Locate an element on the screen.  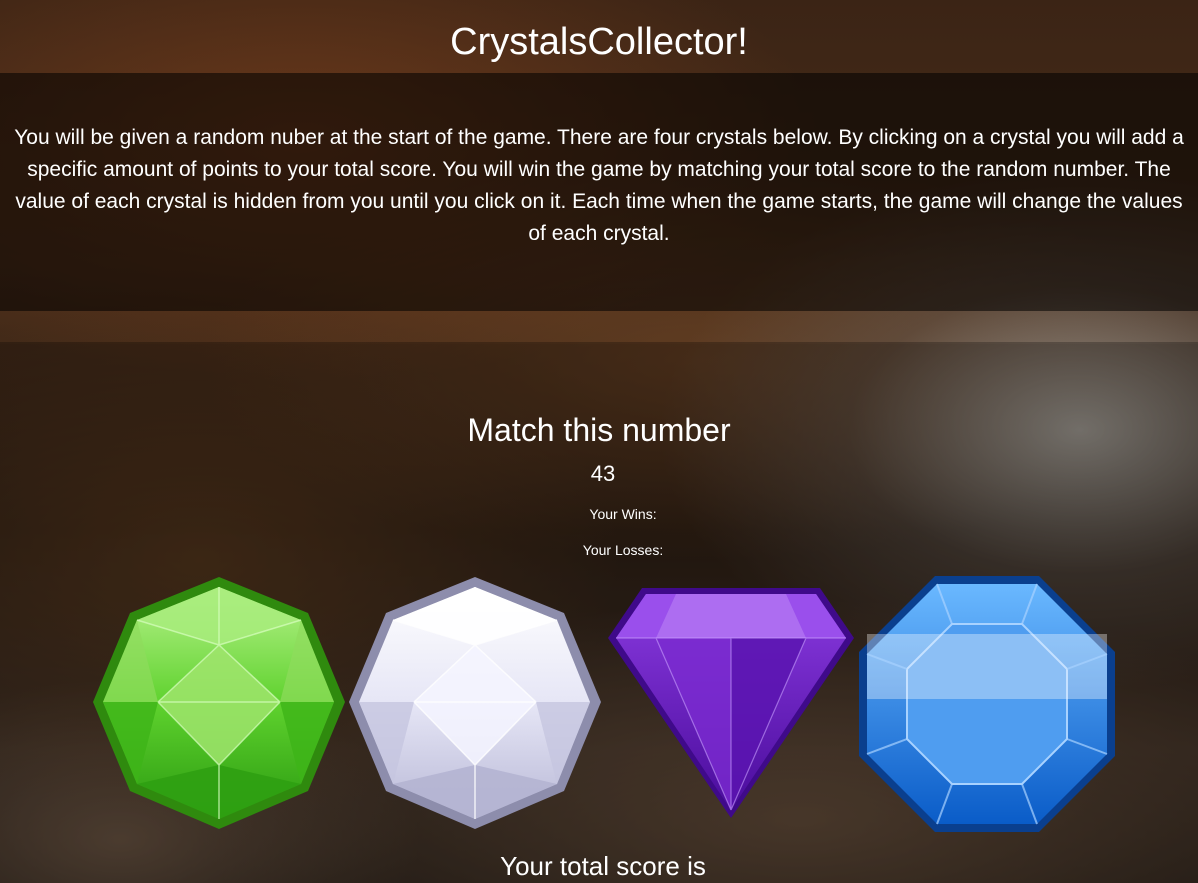
green-crystal-button is located at coordinates (219, 704).